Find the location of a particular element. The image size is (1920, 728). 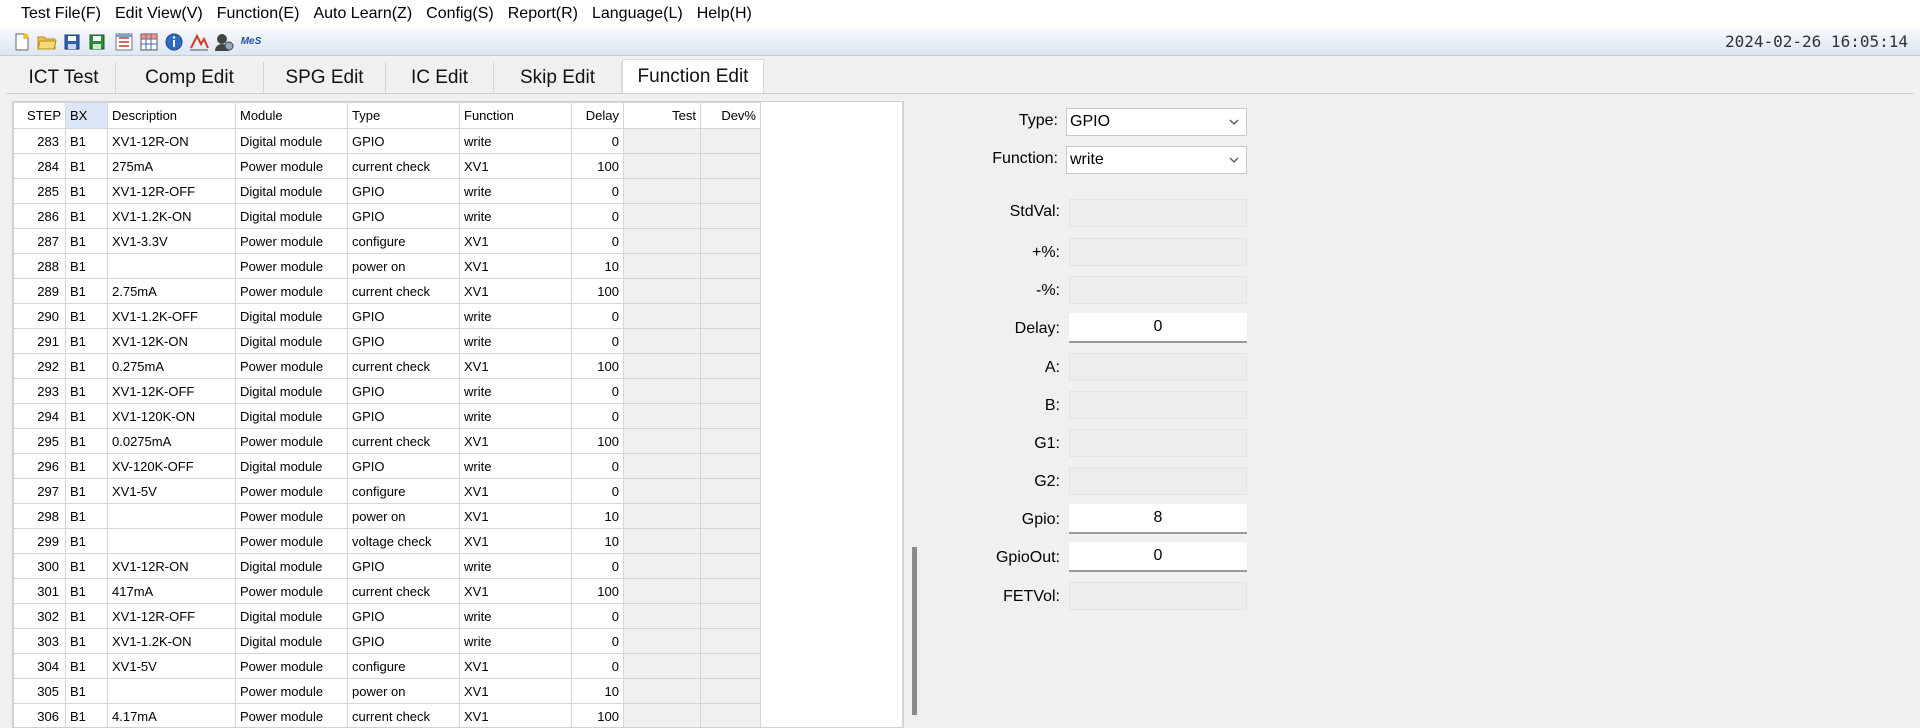

table-row: 285 B1 XV1-12R-OFF Digital module GPIO write 0 is located at coordinates (387, 191).